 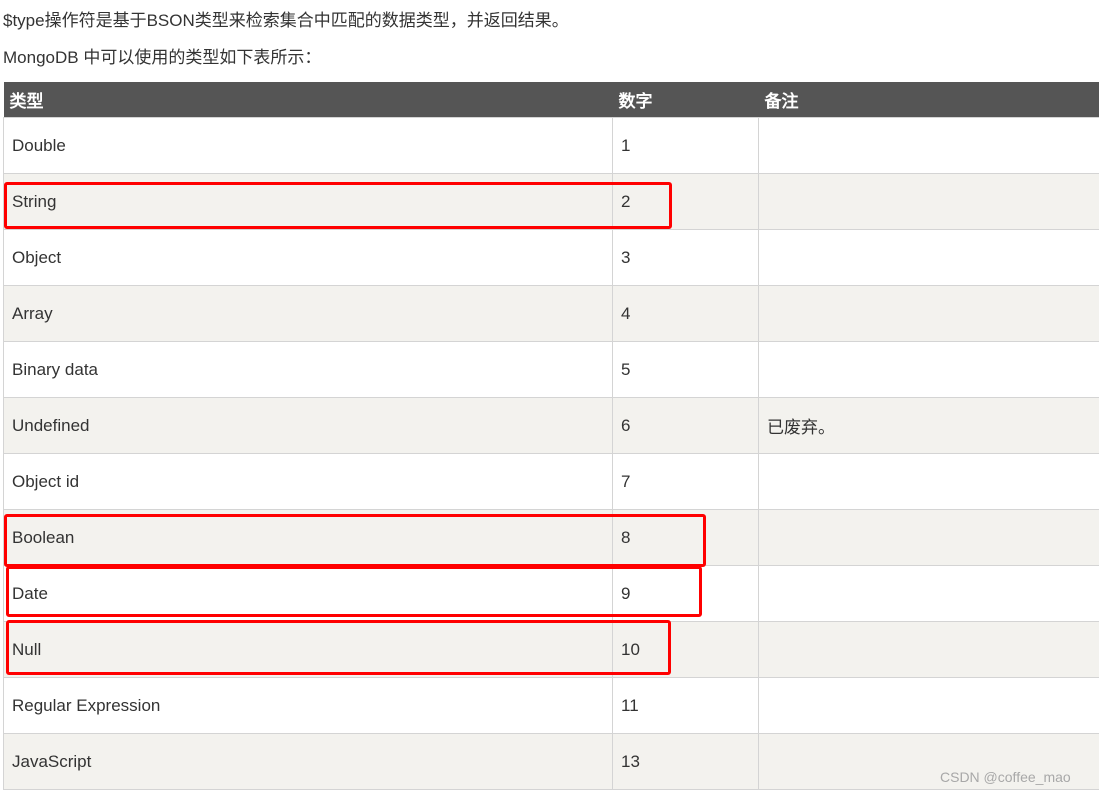 What do you see at coordinates (685, 257) in the screenshot?
I see `number-cell: 3` at bounding box center [685, 257].